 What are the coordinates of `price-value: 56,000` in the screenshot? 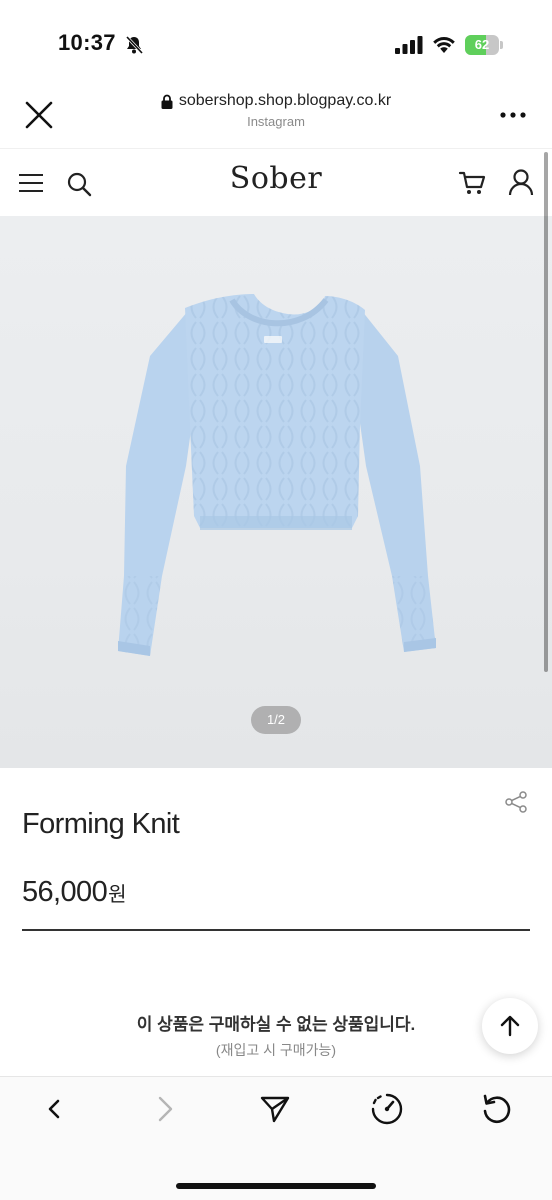 It's located at (65, 892).